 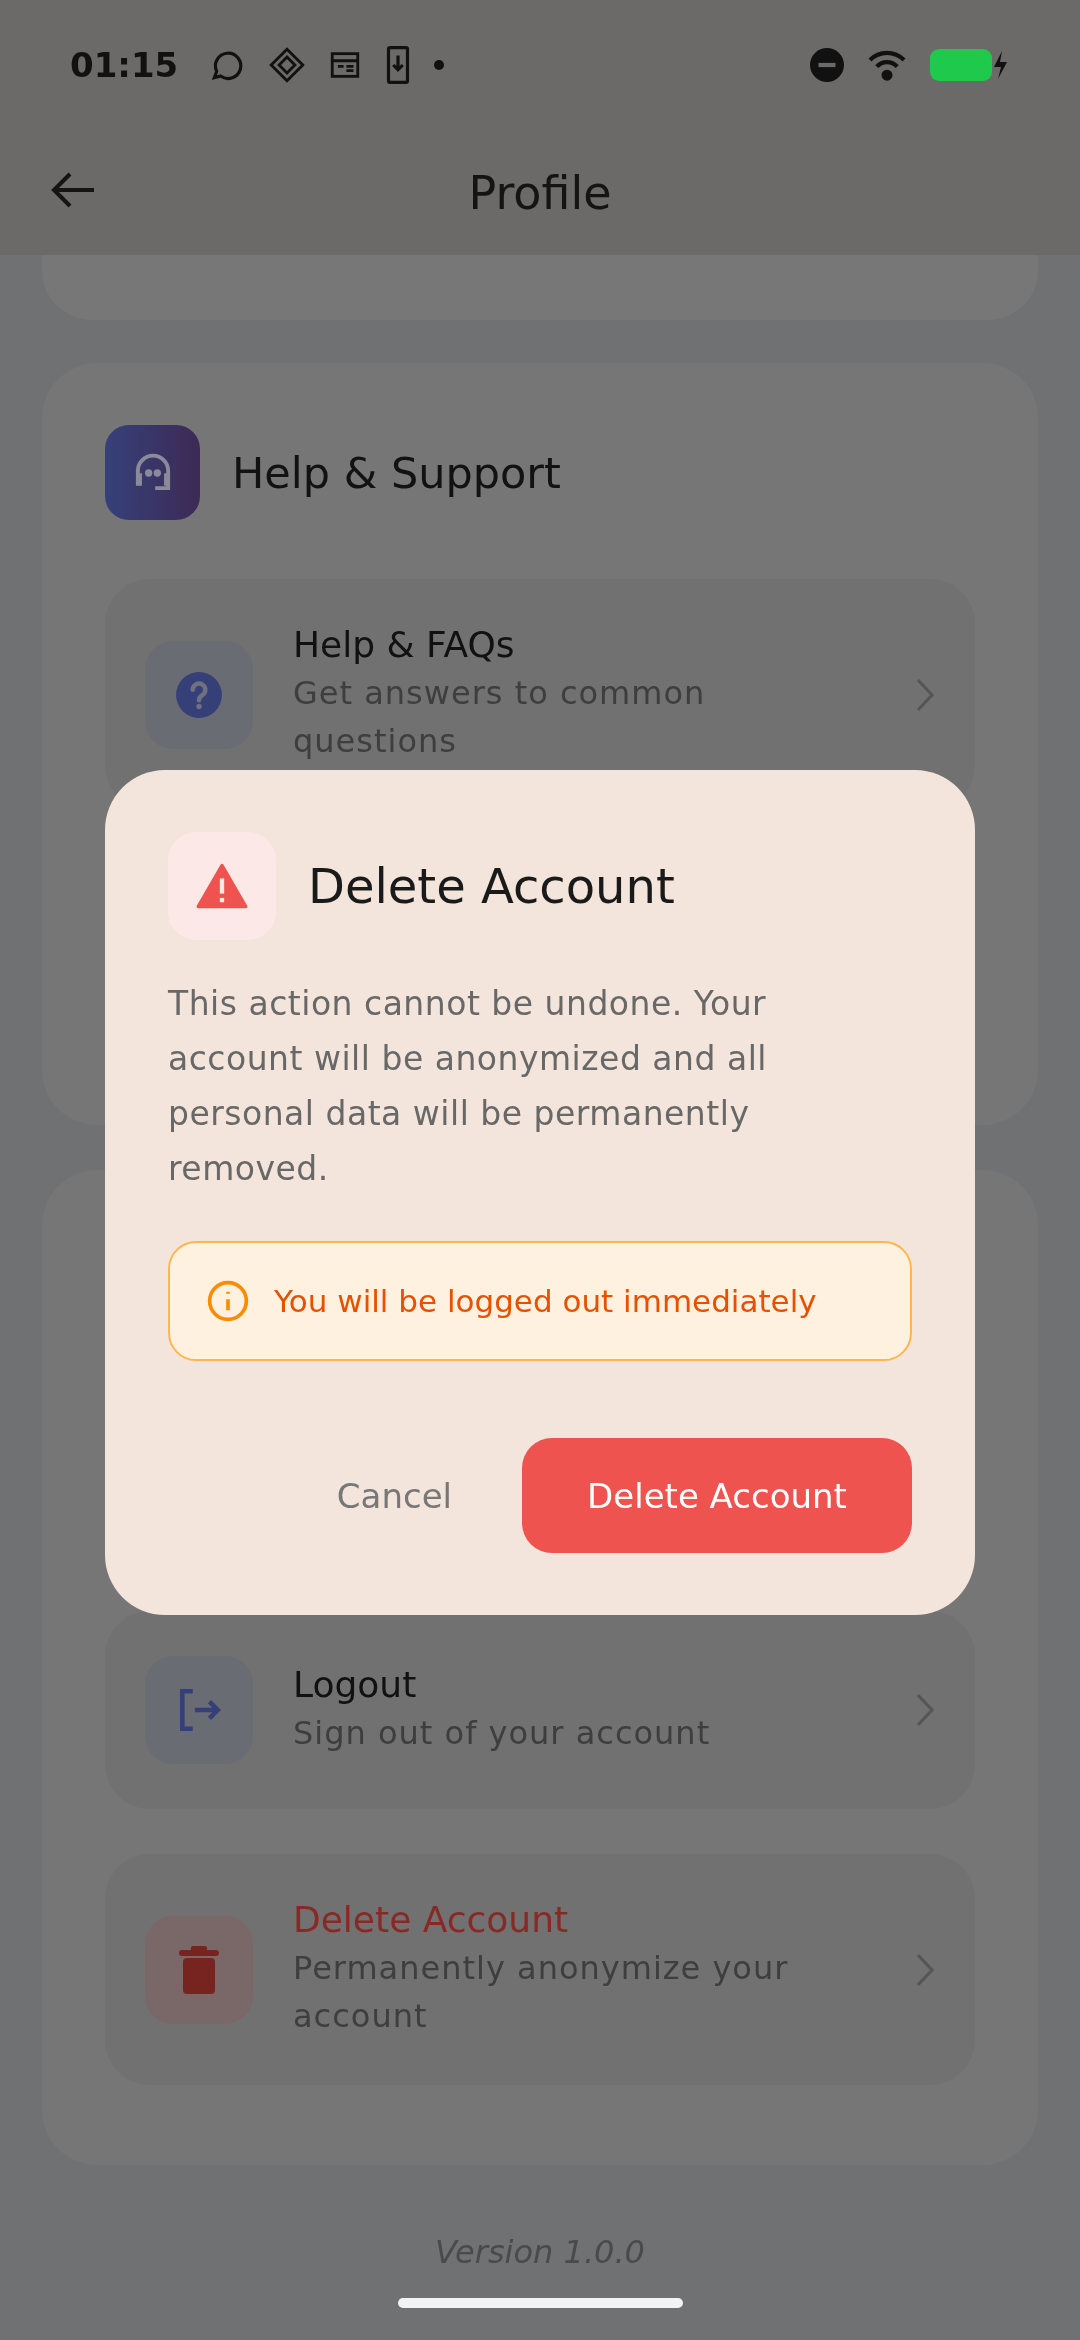 What do you see at coordinates (887, 65) in the screenshot?
I see `wifi-icon` at bounding box center [887, 65].